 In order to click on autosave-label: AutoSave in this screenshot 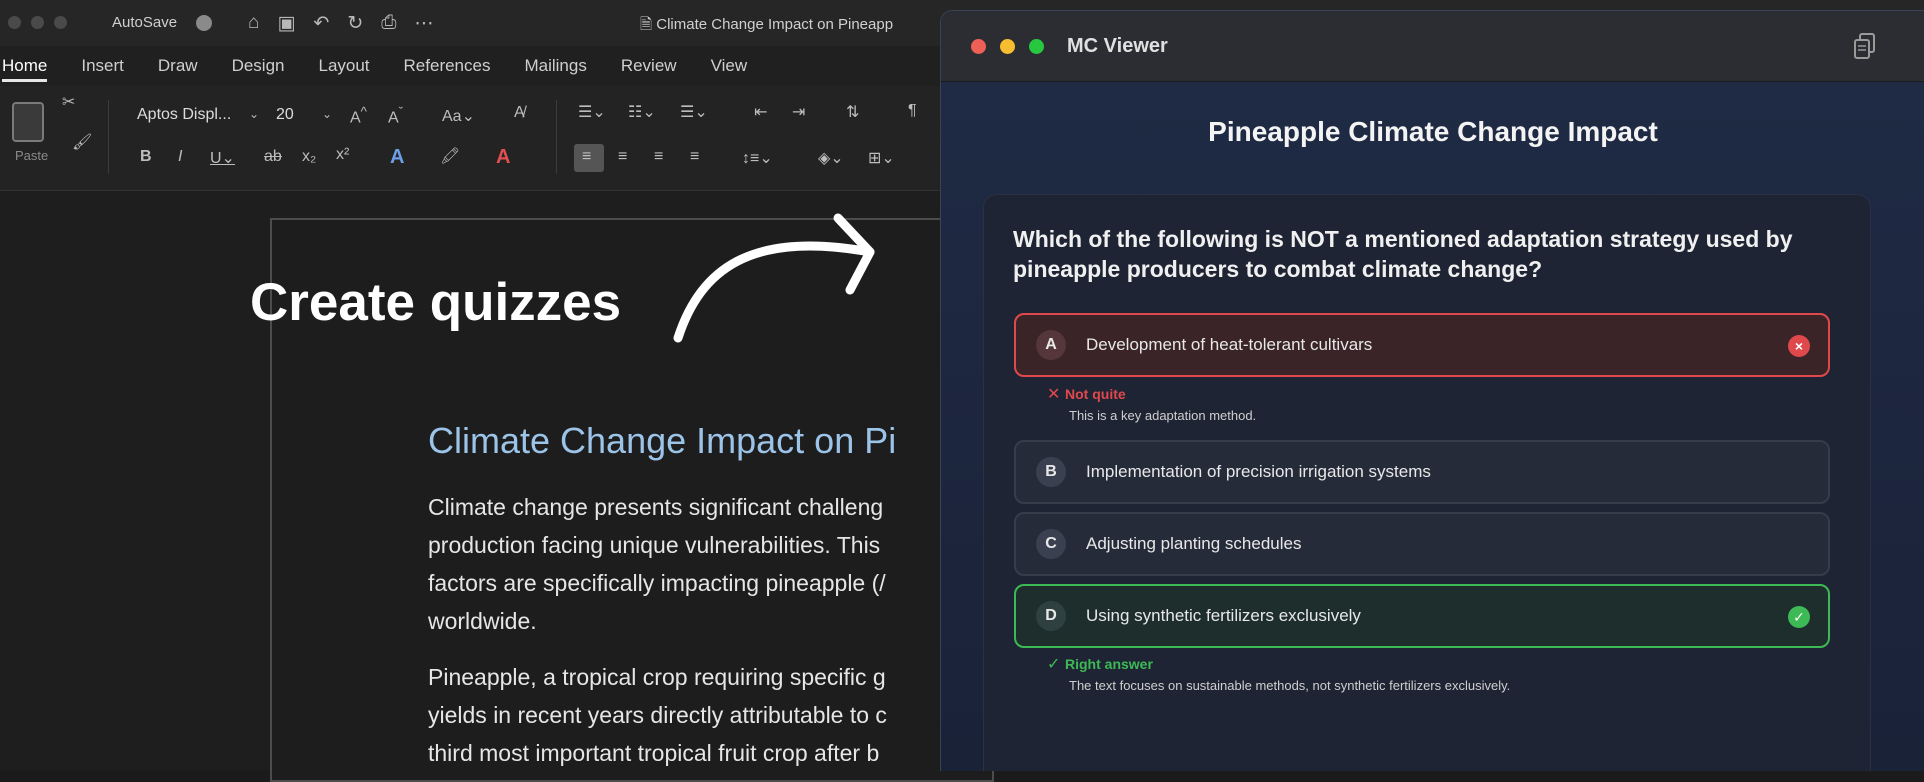, I will do `click(145, 22)`.